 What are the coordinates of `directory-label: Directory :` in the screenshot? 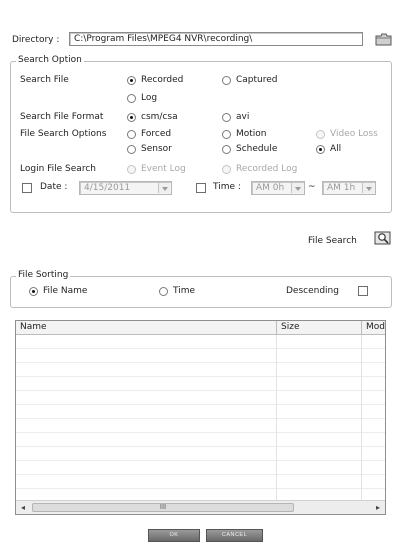 It's located at (36, 40).